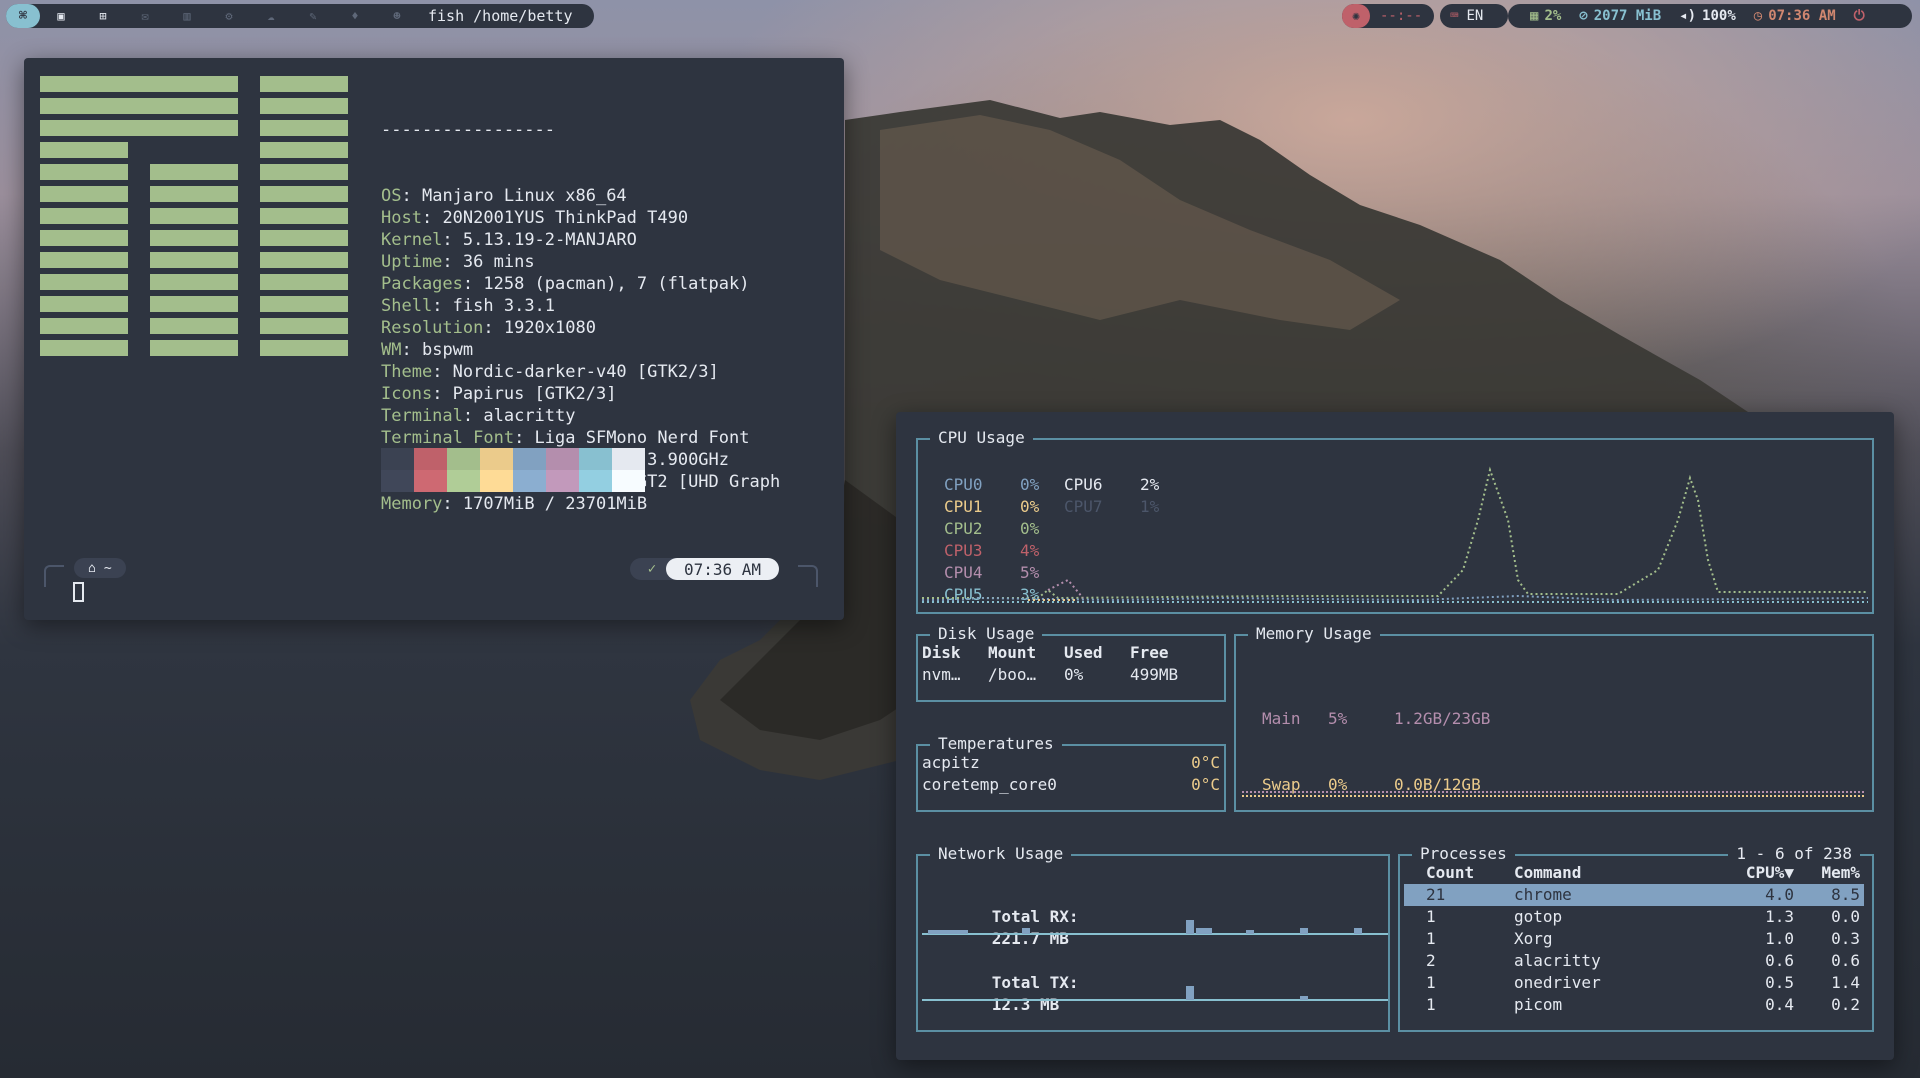 The image size is (1920, 1078). Describe the element at coordinates (1001, 854) in the screenshot. I see `panel-title: Network Usage` at that location.